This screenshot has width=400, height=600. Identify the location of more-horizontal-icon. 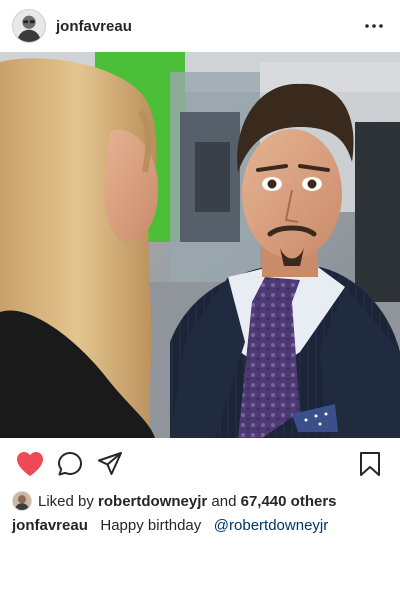
(374, 26).